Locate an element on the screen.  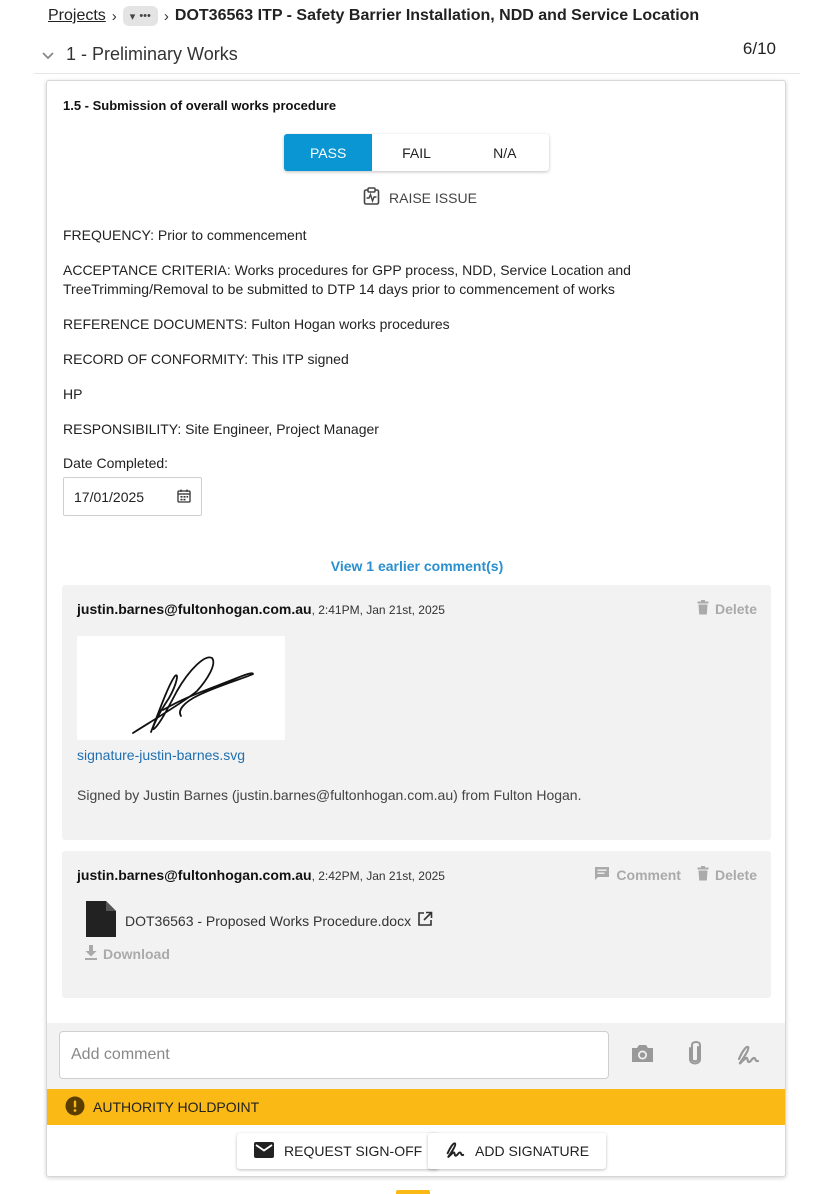
download-icon is located at coordinates (91, 954).